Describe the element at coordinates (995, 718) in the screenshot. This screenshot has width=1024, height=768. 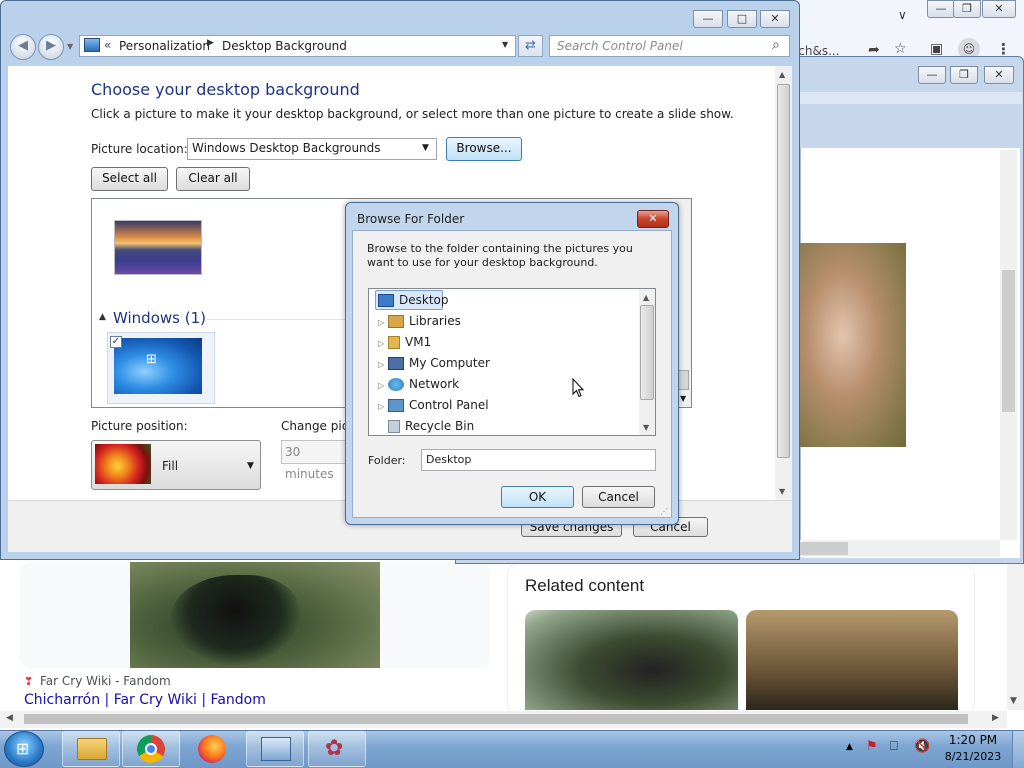
I see `scroll-right-arrow-icon: ▶` at that location.